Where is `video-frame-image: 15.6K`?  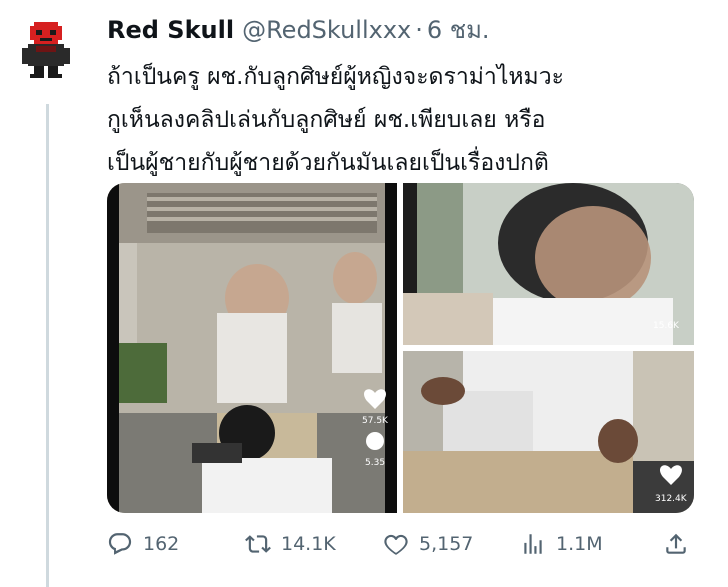
video-frame-image: 15.6K is located at coordinates (548, 264).